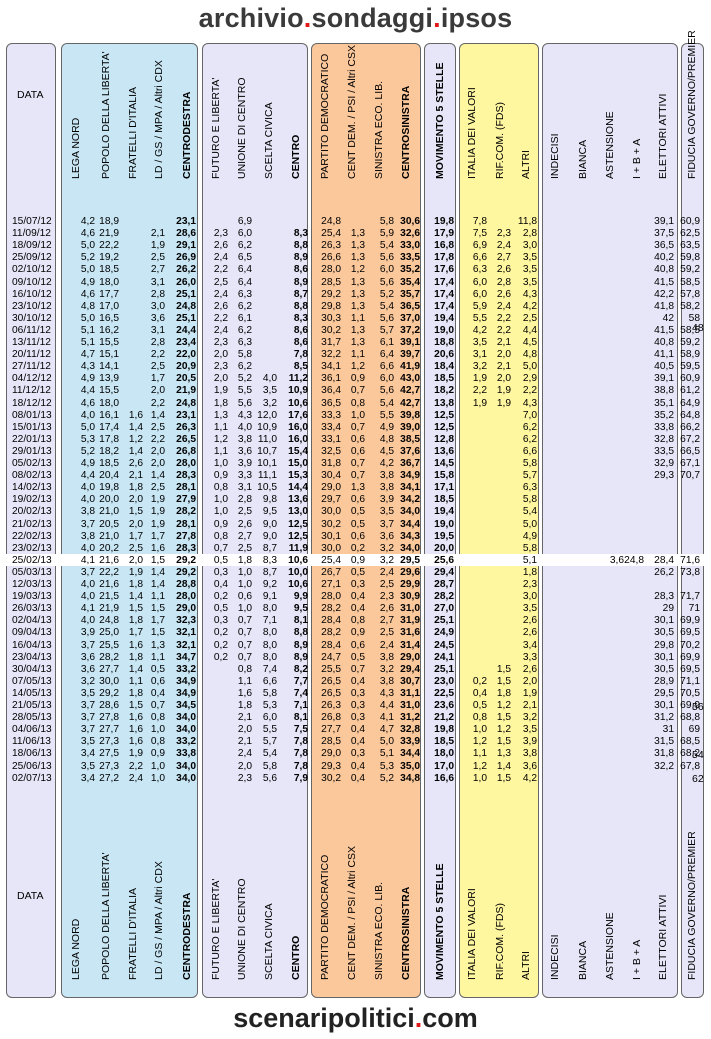 This screenshot has width=711, height=1039. What do you see at coordinates (32, 536) in the screenshot?
I see `cell-date: 22/02/13` at bounding box center [32, 536].